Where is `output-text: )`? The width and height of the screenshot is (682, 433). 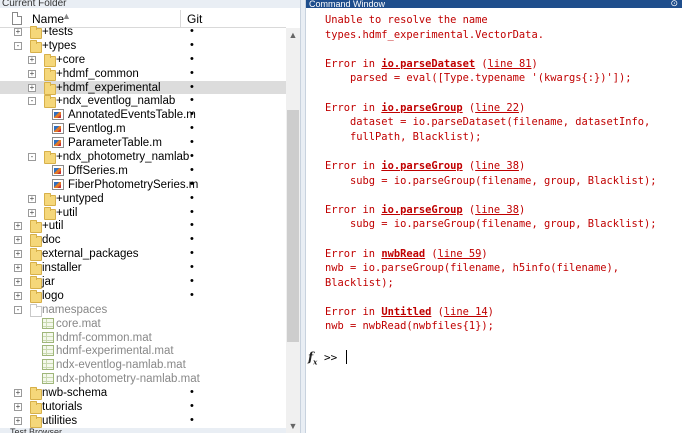
output-text: ) is located at coordinates (522, 165).